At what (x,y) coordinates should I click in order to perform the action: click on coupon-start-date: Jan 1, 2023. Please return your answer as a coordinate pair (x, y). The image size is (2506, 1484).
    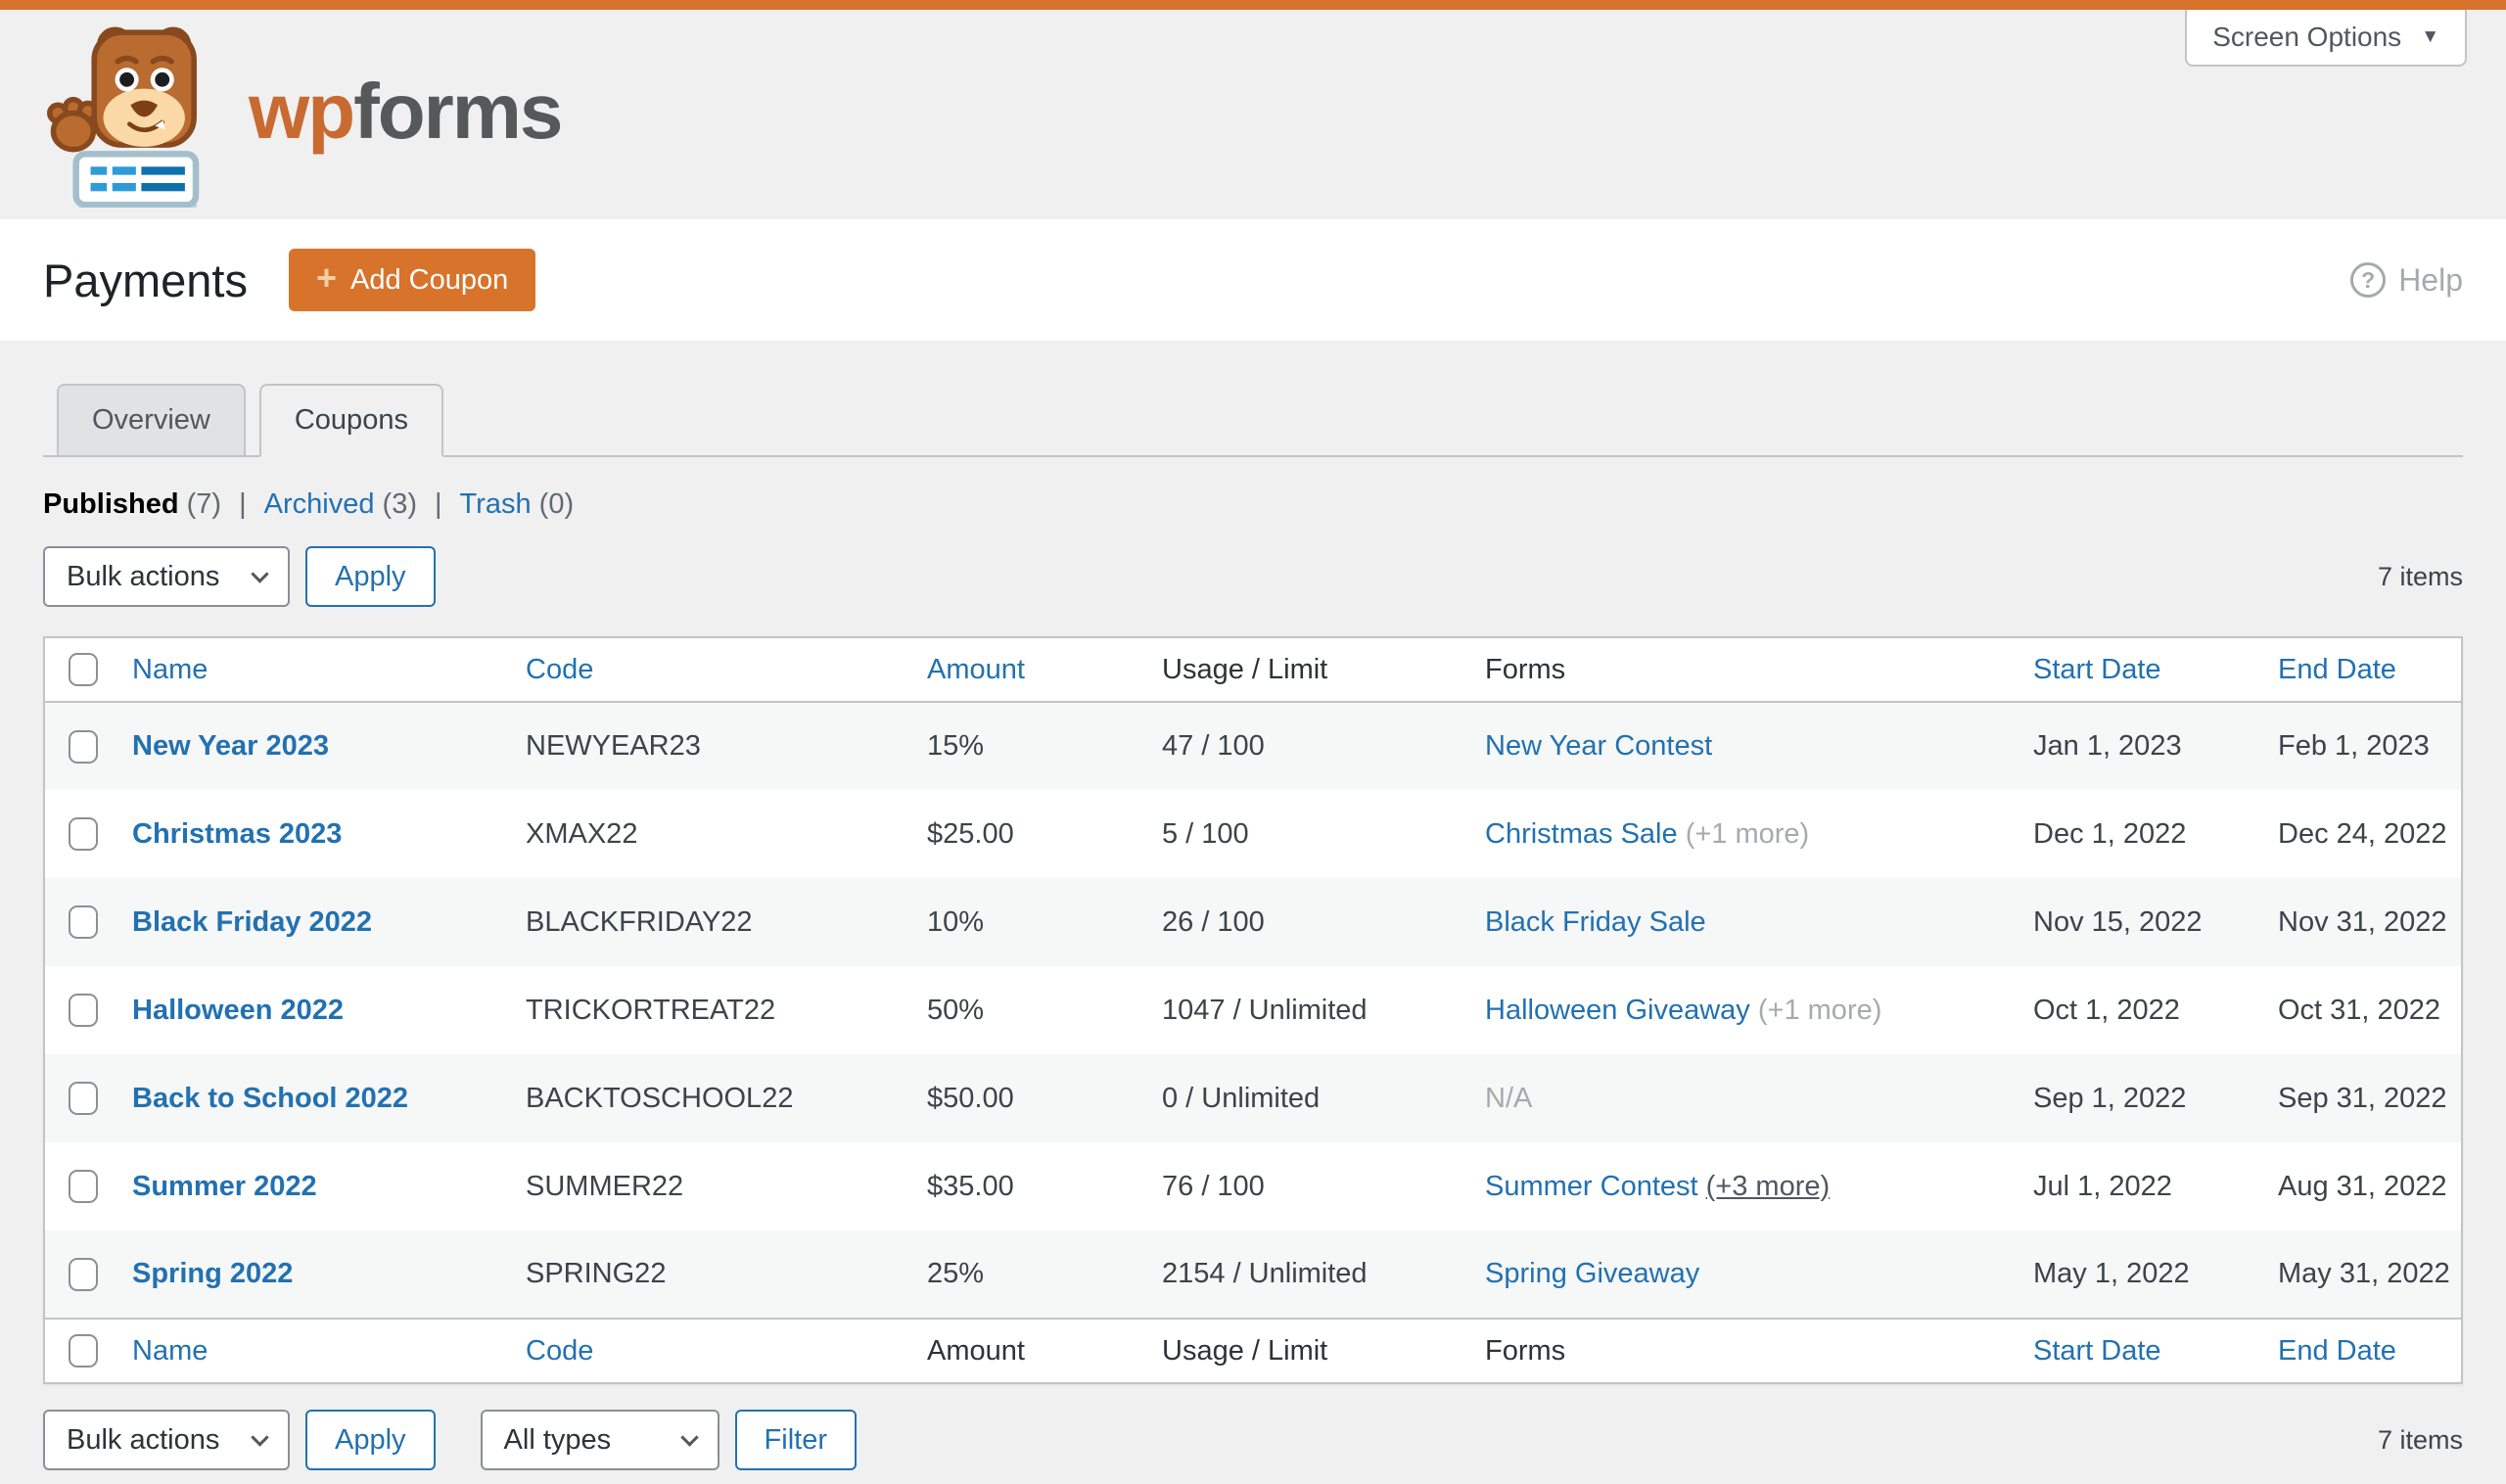
    Looking at the image, I should click on (2107, 746).